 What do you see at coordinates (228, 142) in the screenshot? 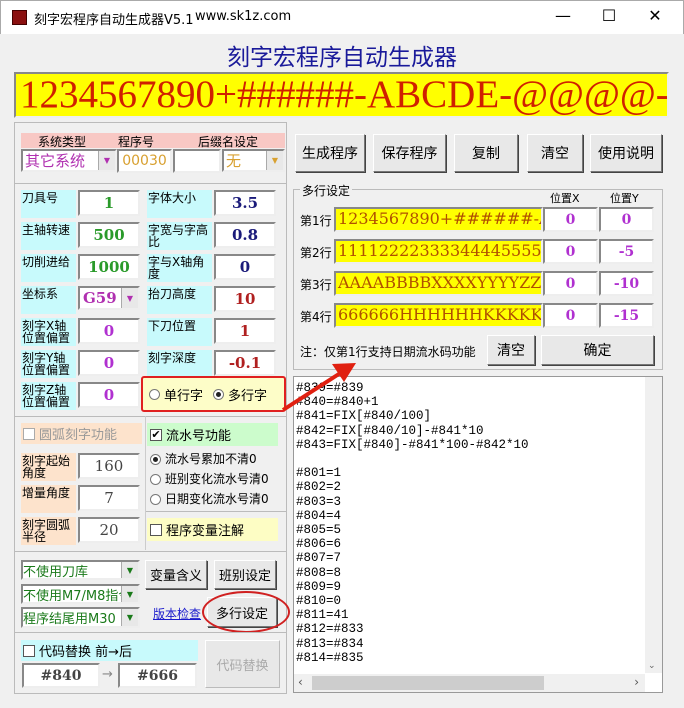
I see `suffix-label: 后缀名设定` at bounding box center [228, 142].